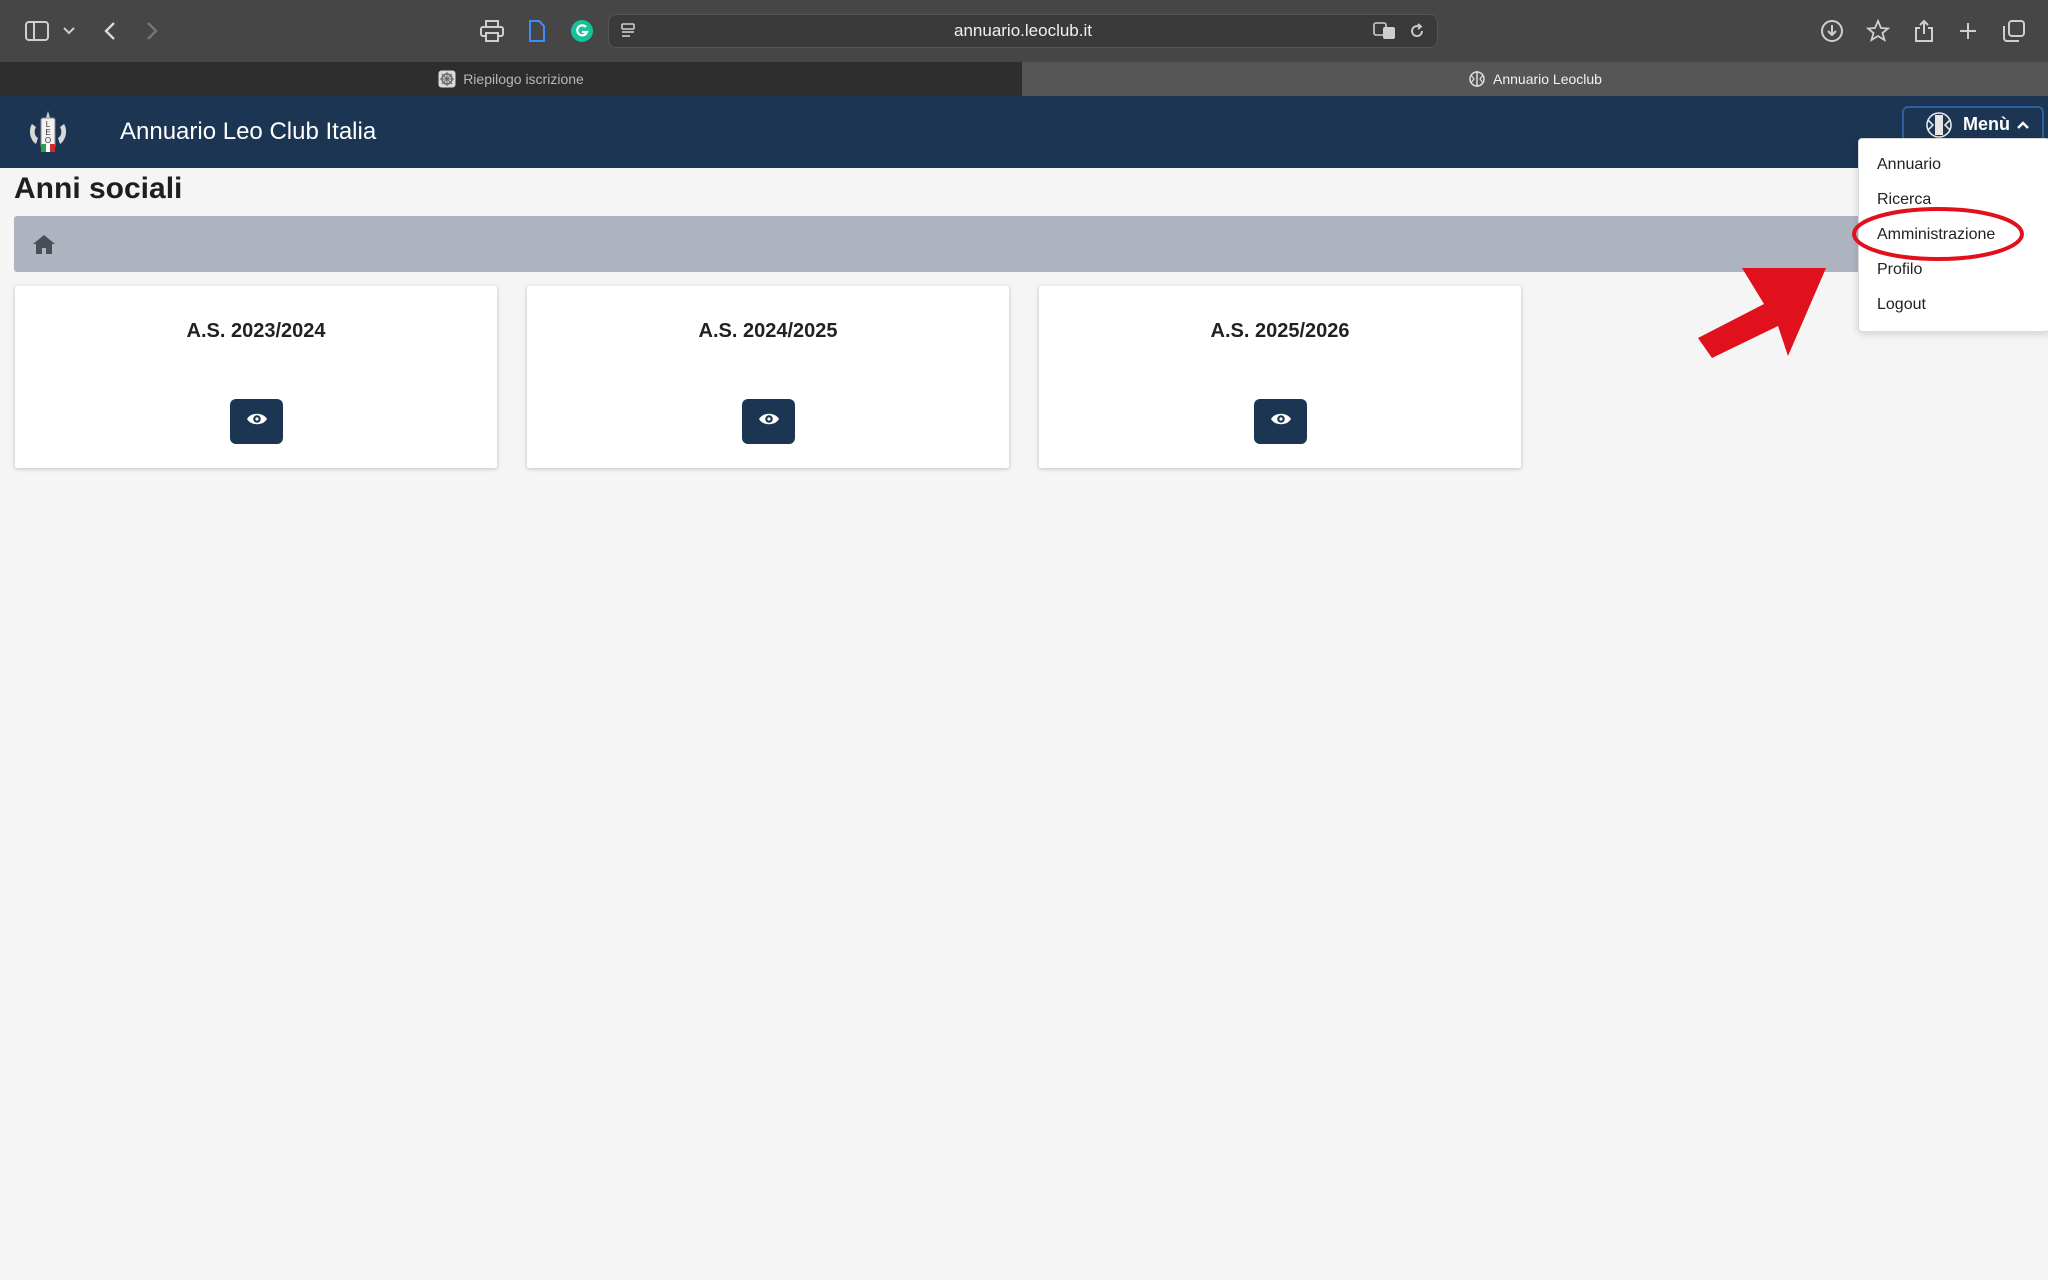 This screenshot has width=2048, height=1280. Describe the element at coordinates (537, 31) in the screenshot. I see `document-icon` at that location.